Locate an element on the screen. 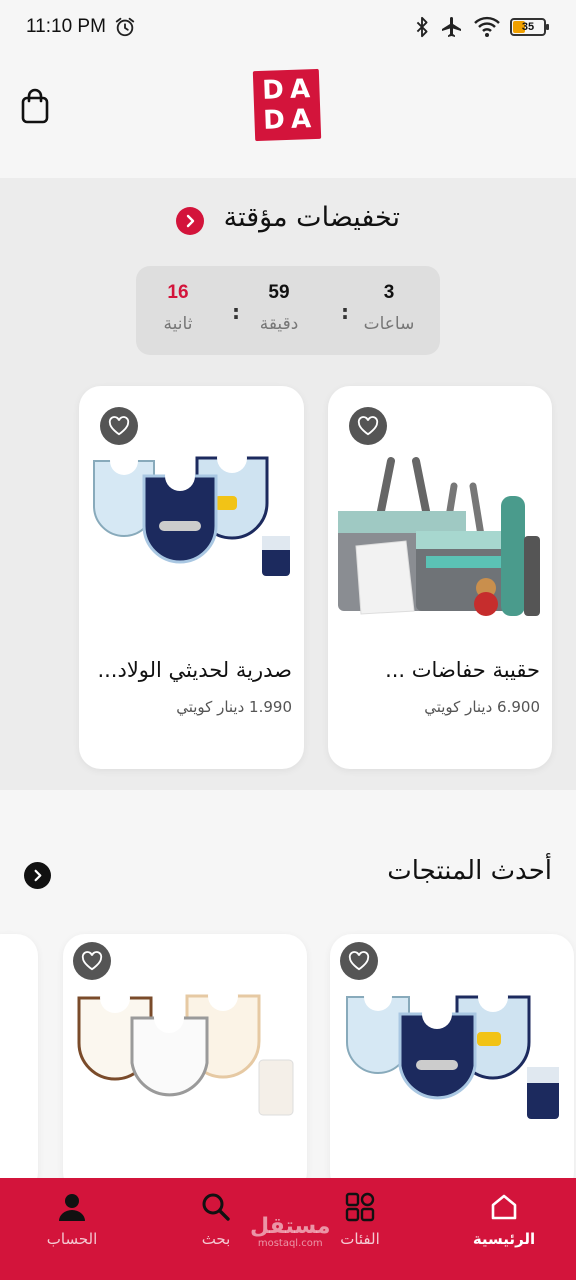 Image resolution: width=576 pixels, height=1280 pixels. minutes-value: 59 is located at coordinates (279, 292).